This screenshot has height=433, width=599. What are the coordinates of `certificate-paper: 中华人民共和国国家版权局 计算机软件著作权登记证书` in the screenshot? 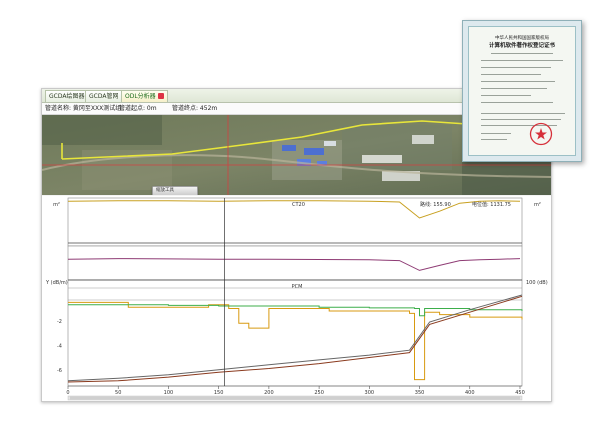 It's located at (522, 91).